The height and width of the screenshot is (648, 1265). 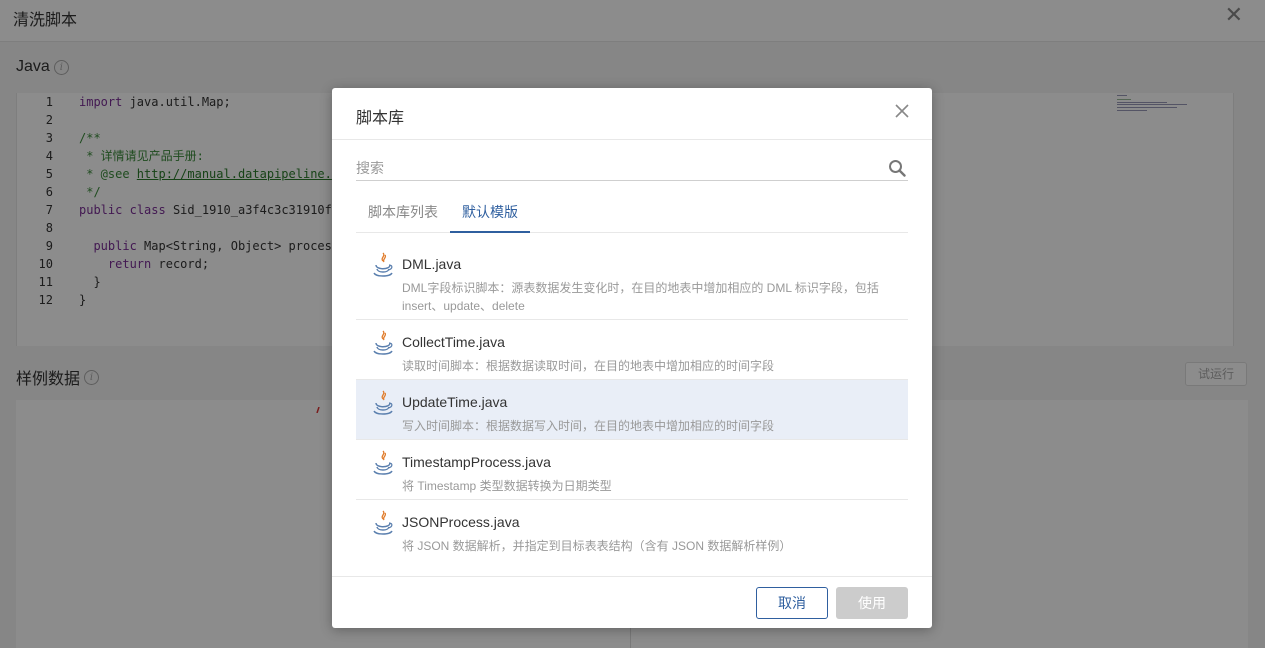 I want to click on search-icon, so click(x=897, y=168).